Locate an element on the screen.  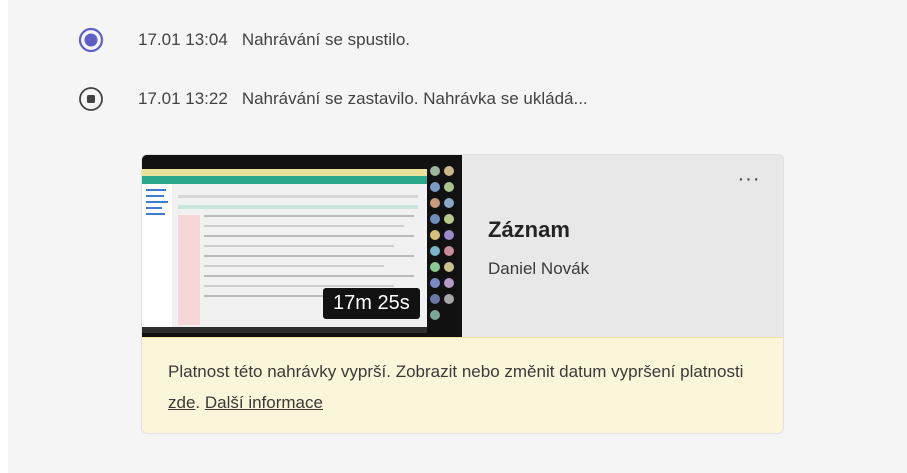
event-recording-started: 17.01 13:04 Nahrávání se spustilo. is located at coordinates (244, 40).